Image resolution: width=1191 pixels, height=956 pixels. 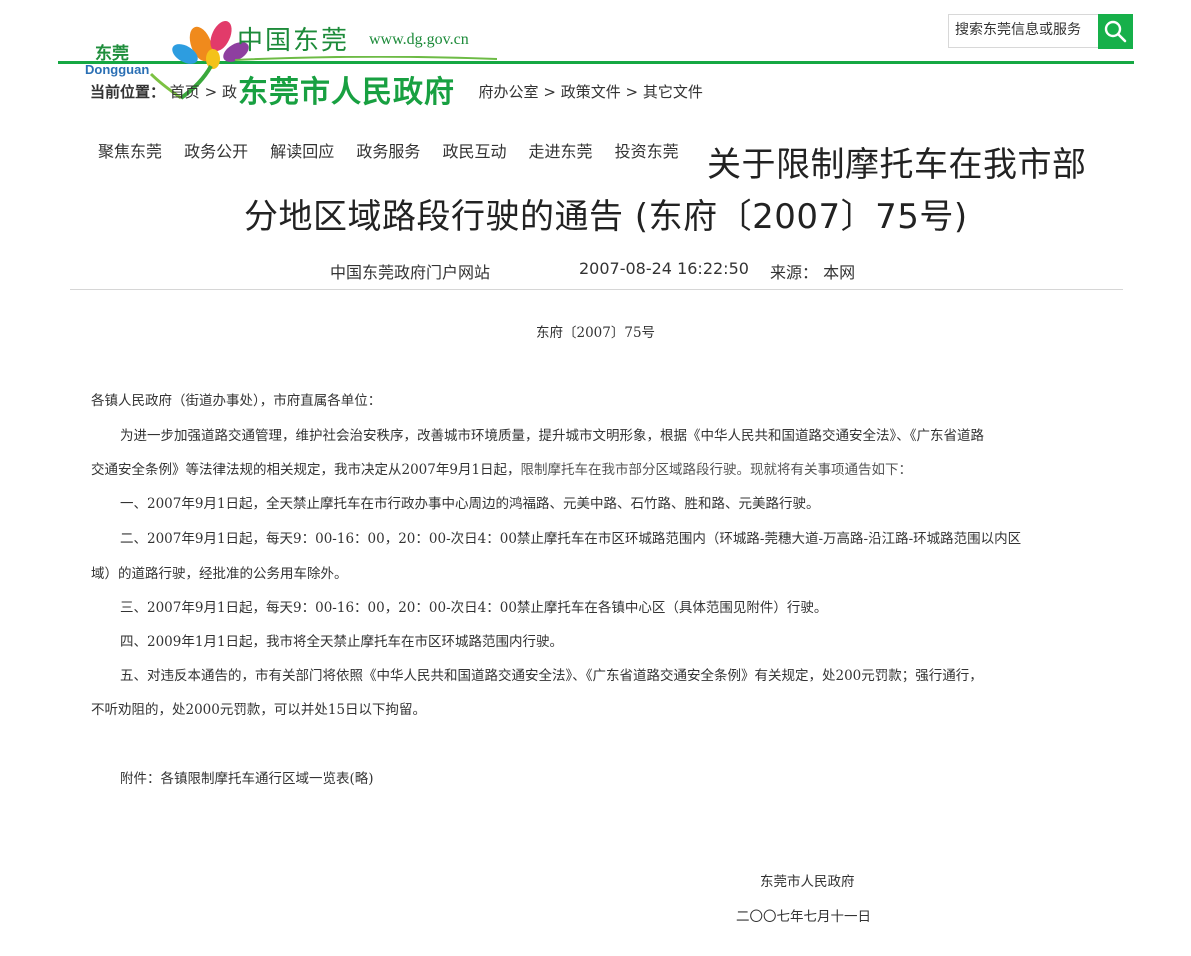 What do you see at coordinates (803, 917) in the screenshot?
I see `signature-date: 二〇〇七年七月十一日` at bounding box center [803, 917].